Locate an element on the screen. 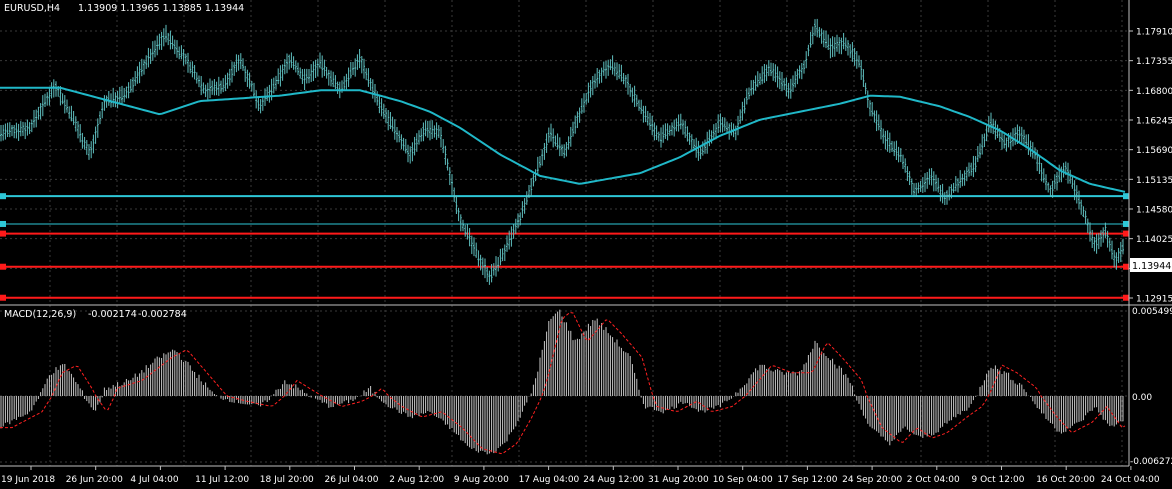 This screenshot has height=489, width=1172. macd-axis-bottom: -0.006272 is located at coordinates (1151, 462).